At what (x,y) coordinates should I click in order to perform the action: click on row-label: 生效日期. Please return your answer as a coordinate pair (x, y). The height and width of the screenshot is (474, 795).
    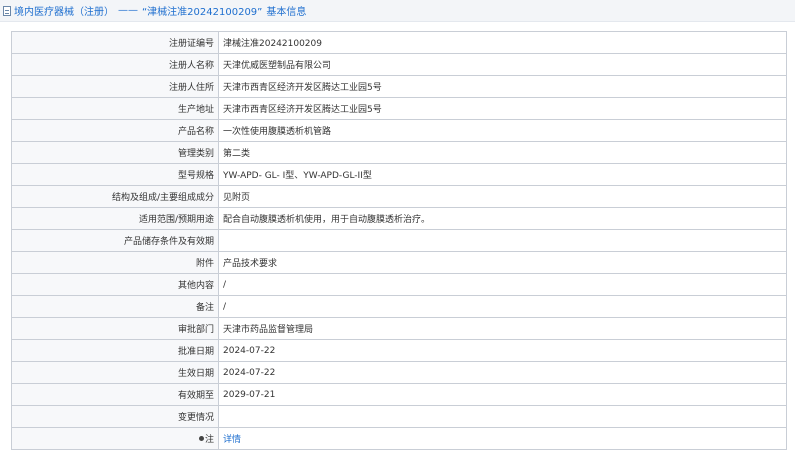
    Looking at the image, I should click on (115, 372).